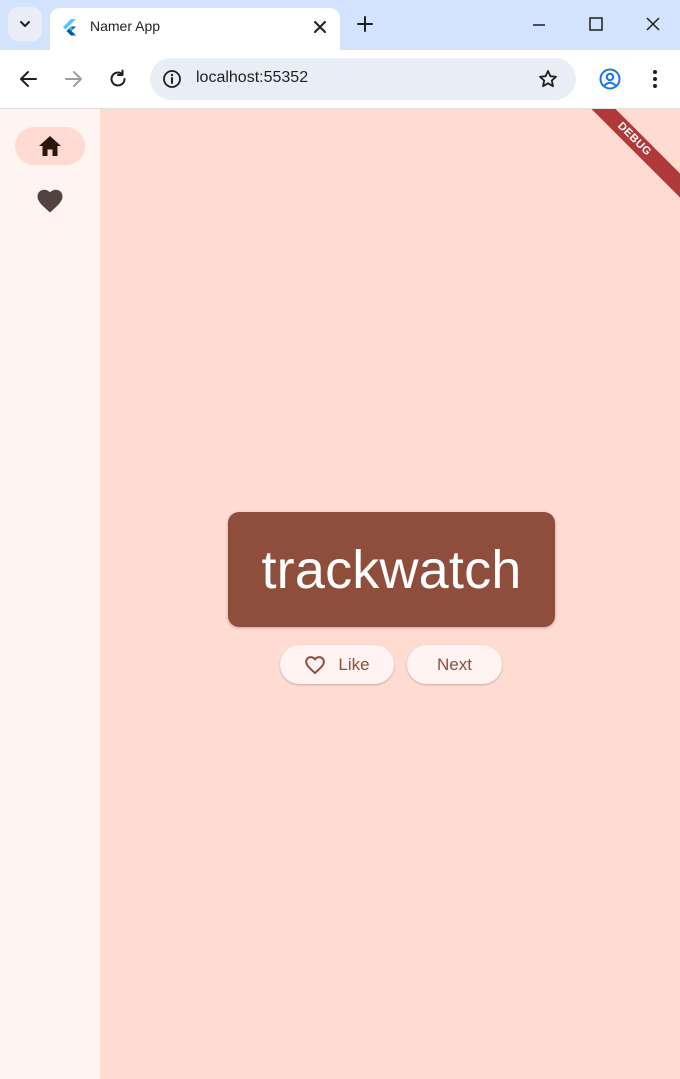 The image size is (680, 1079). What do you see at coordinates (29, 79) in the screenshot?
I see `back-arrow-icon` at bounding box center [29, 79].